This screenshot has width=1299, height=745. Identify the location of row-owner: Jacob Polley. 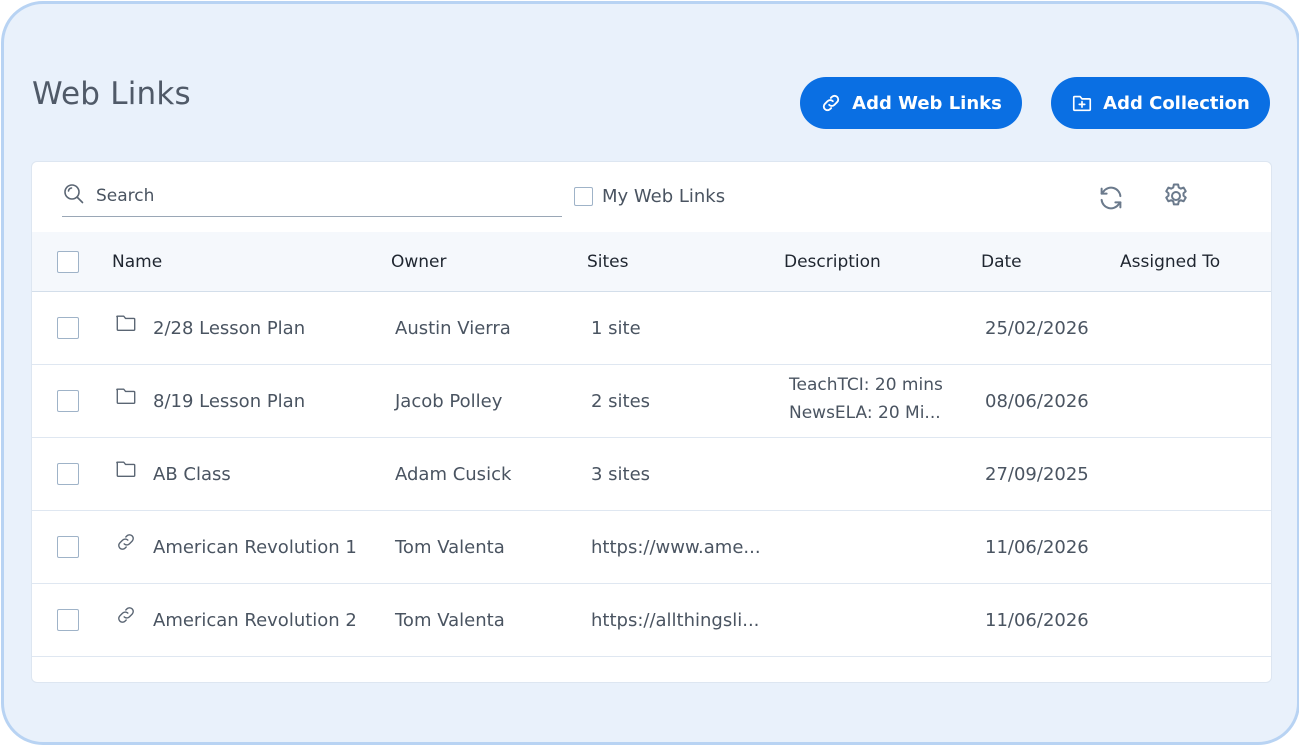
(449, 401).